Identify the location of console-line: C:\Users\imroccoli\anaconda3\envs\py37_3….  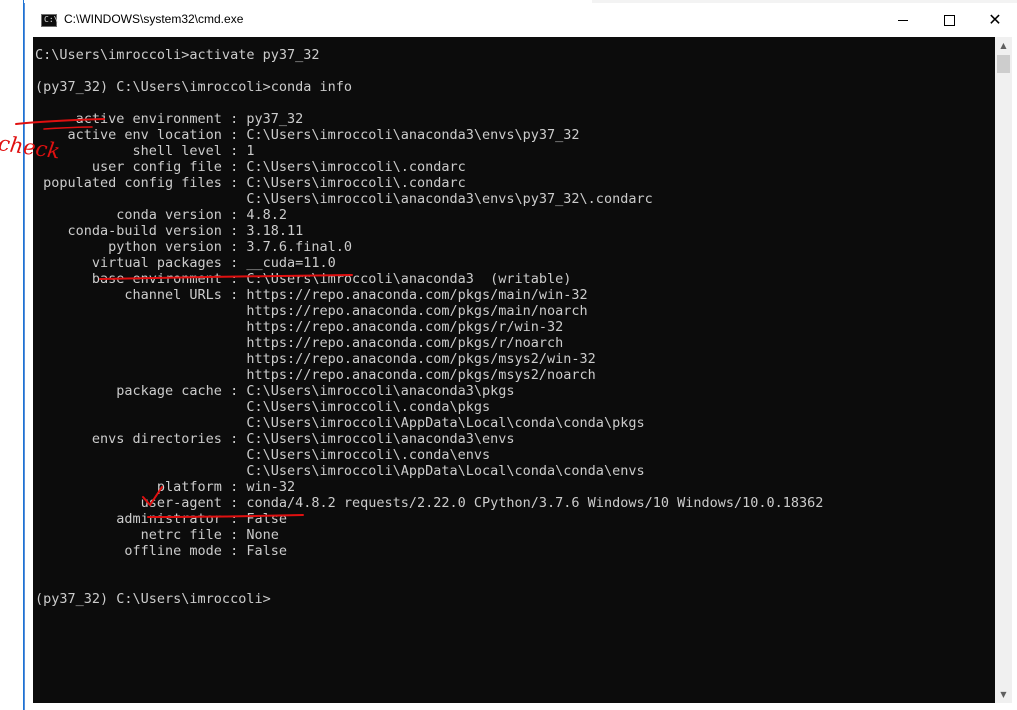
(344, 199).